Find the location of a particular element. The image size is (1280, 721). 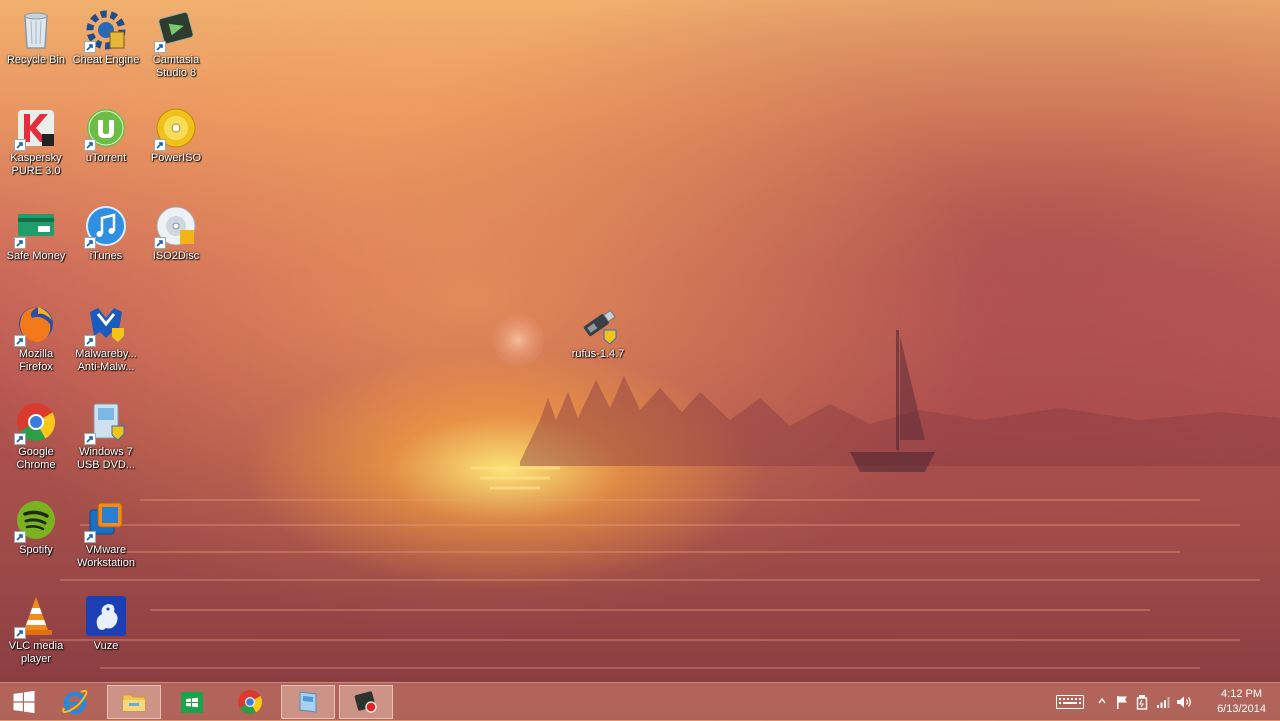

taskbar-google-chrome is located at coordinates (250, 702).